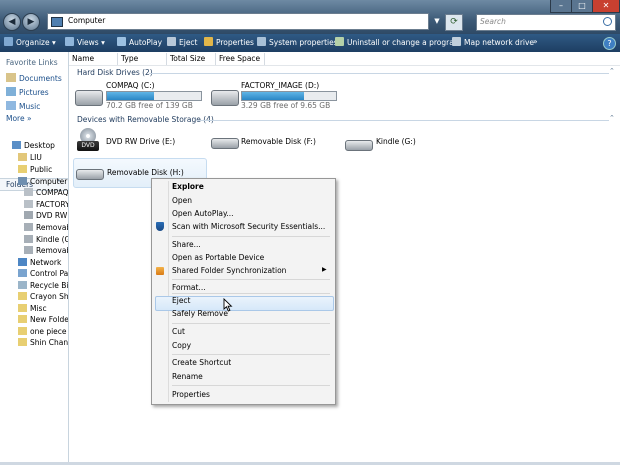 The width and height of the screenshot is (620, 465). I want to click on uninstall-icon, so click(339, 41).